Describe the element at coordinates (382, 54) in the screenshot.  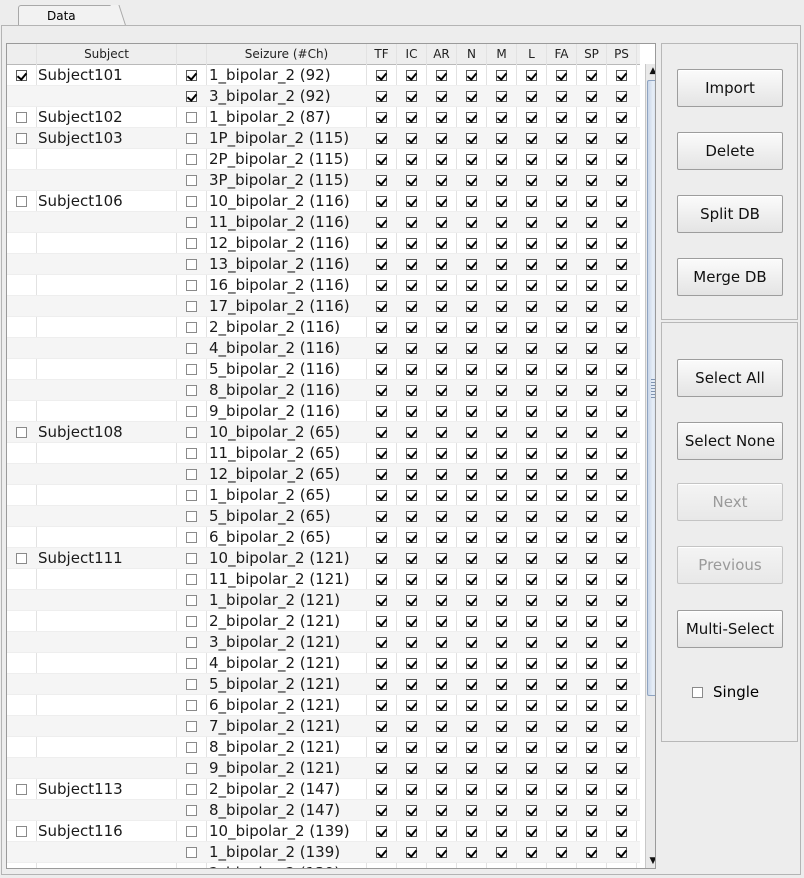
I see `column-header-tf: TF` at that location.